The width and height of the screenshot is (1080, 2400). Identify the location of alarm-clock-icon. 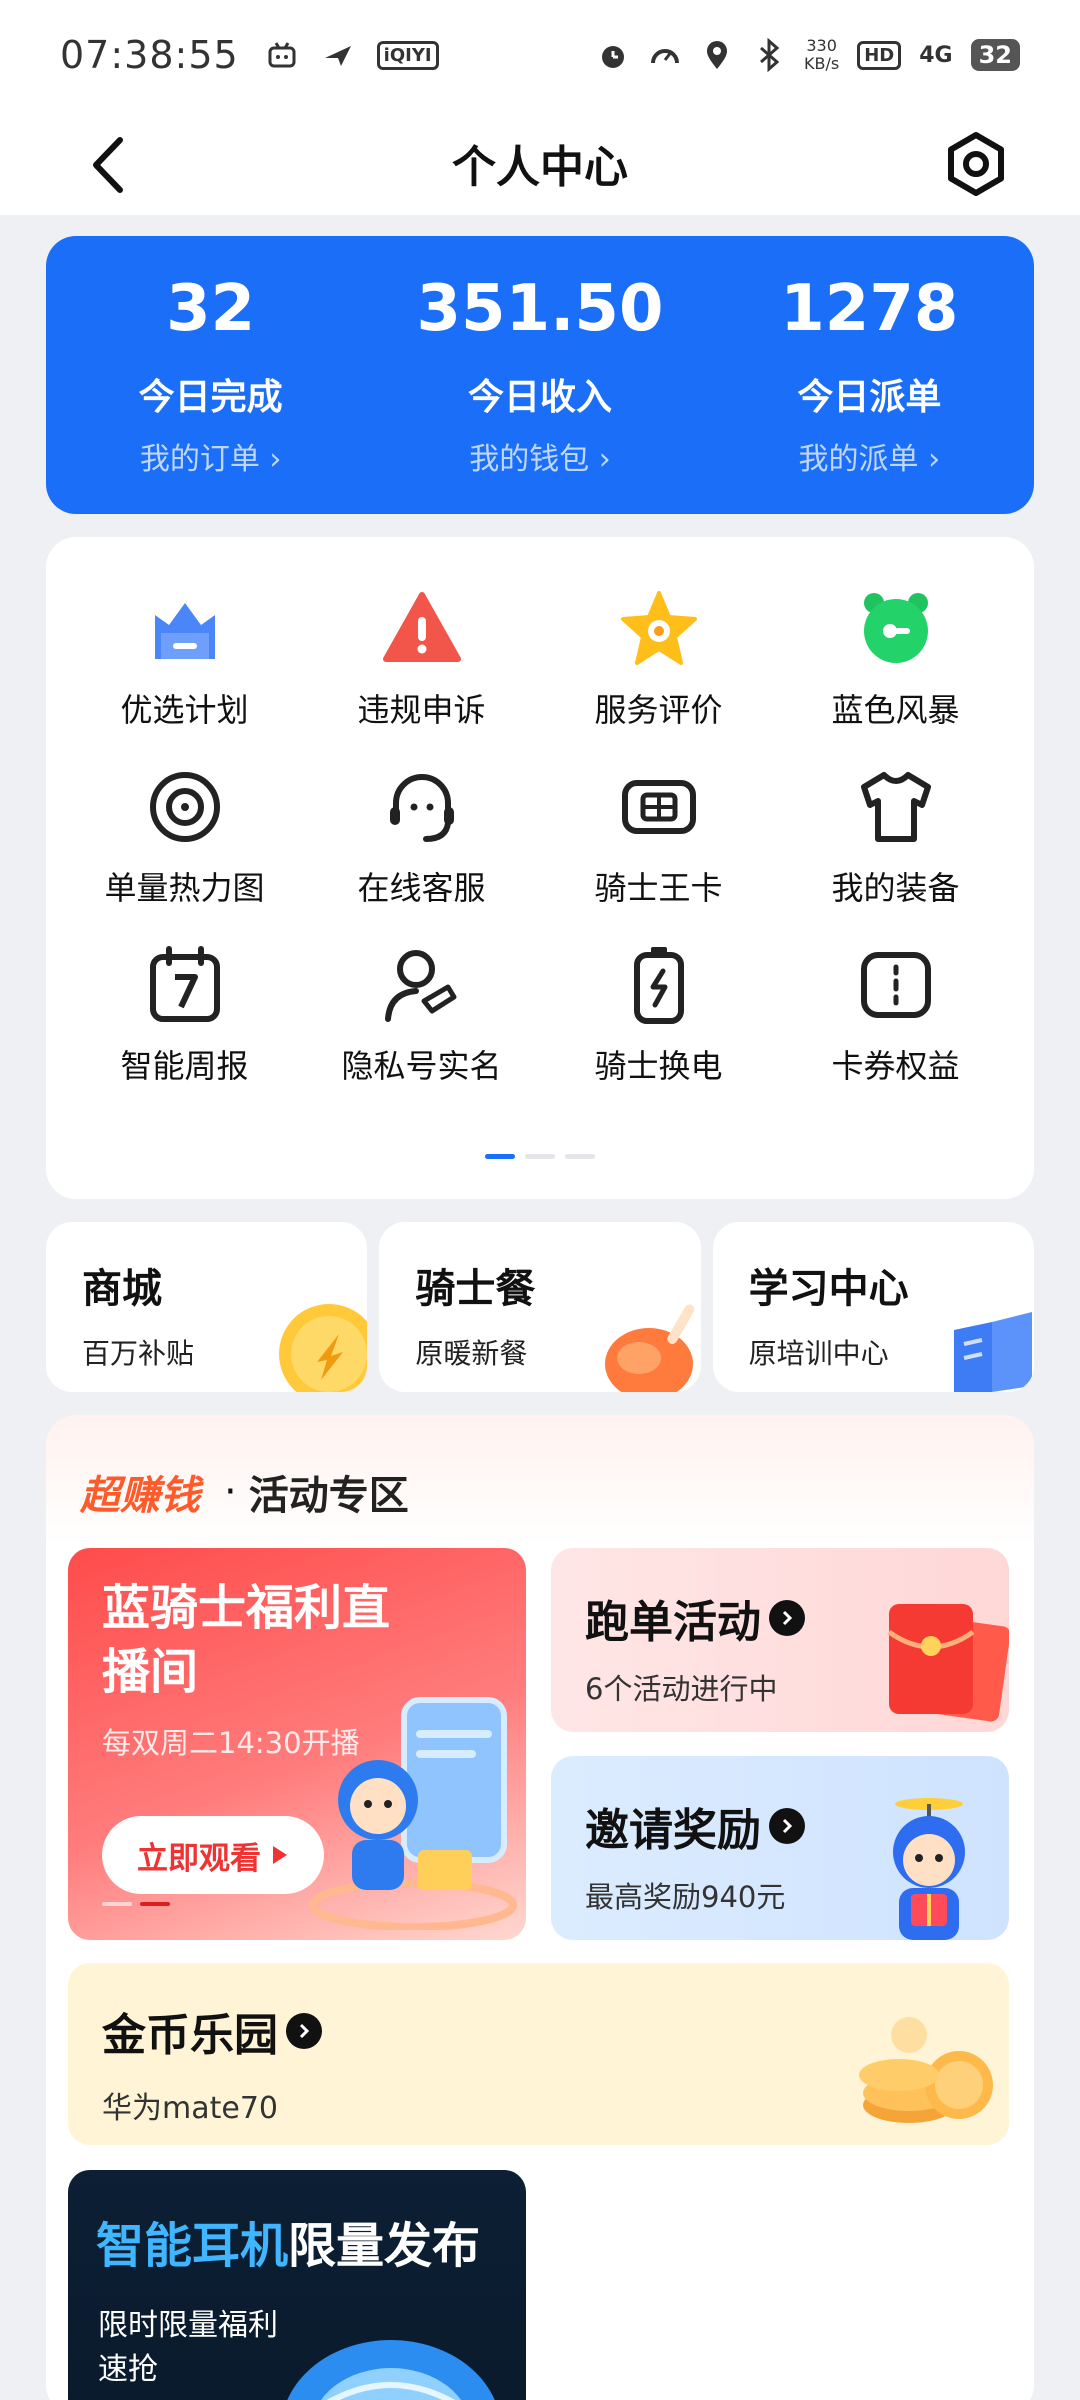
(895, 628).